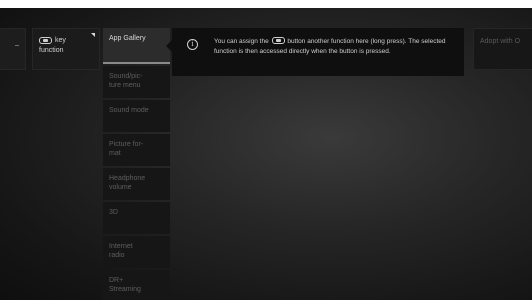 This screenshot has height=306, width=532. What do you see at coordinates (241, 41) in the screenshot?
I see `info-text-before: You can assign the` at bounding box center [241, 41].